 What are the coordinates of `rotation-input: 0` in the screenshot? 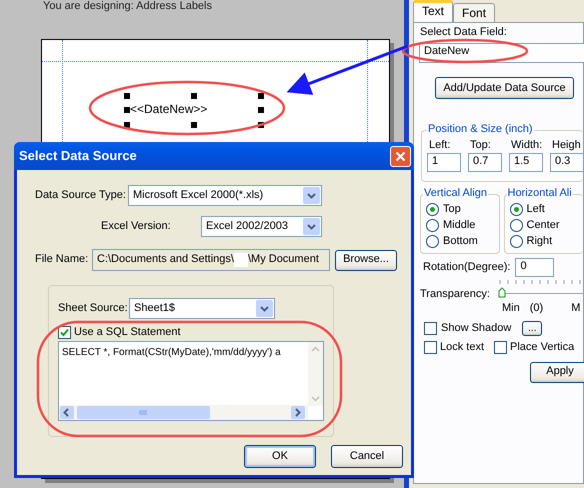 It's located at (534, 268).